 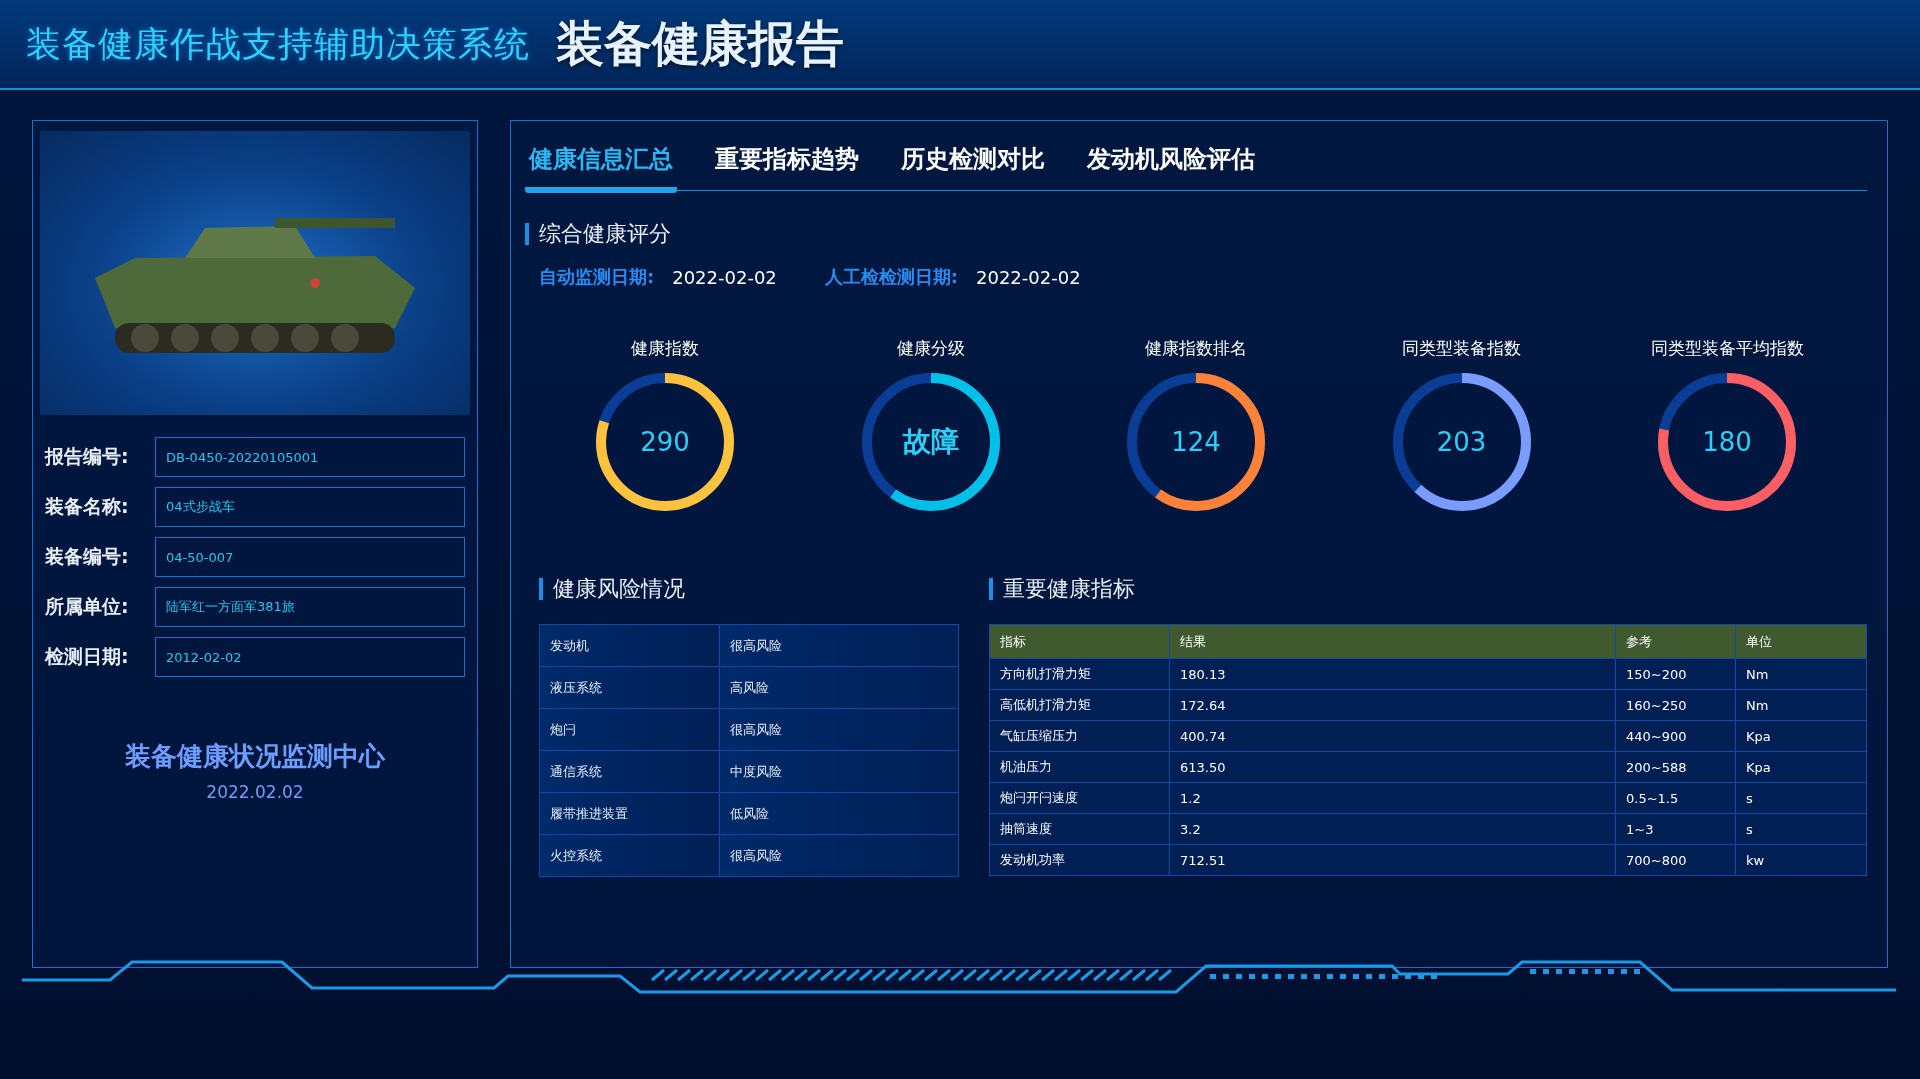 What do you see at coordinates (1392, 767) in the screenshot?
I see `table-cell: 613.50` at bounding box center [1392, 767].